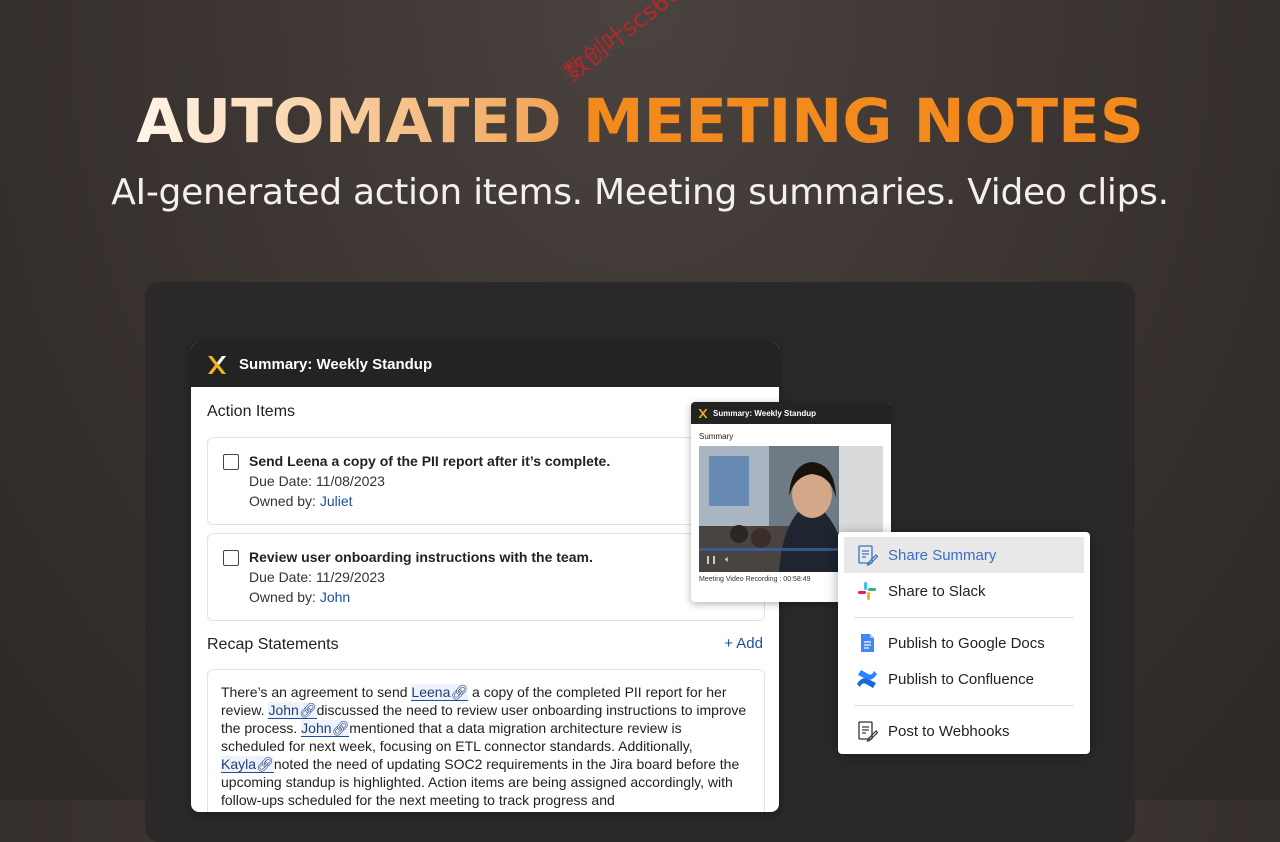 The image size is (1280, 842). Describe the element at coordinates (485, 364) in the screenshot. I see `summary-card-header: Summary: Weekly Standup` at that location.